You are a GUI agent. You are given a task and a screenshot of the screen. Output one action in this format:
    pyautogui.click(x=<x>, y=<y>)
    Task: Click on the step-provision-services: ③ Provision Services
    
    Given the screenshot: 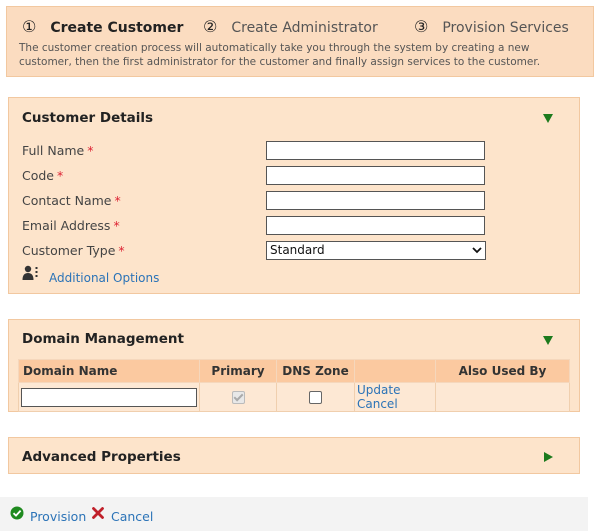 What is the action you would take?
    pyautogui.click(x=491, y=26)
    